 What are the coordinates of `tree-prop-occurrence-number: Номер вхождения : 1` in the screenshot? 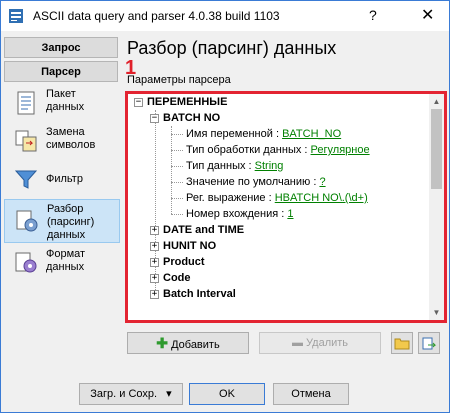 It's located at (240, 216).